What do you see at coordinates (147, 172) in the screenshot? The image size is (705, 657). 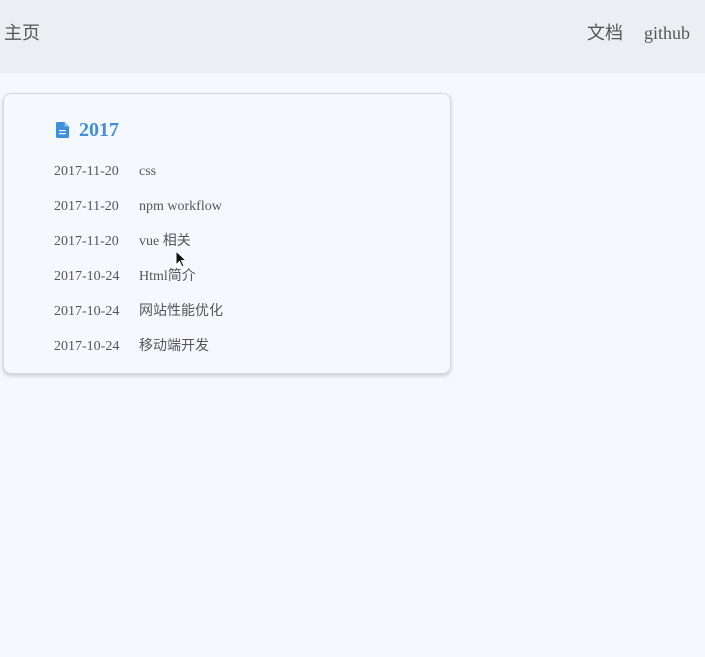 I see `post-title-link: css` at bounding box center [147, 172].